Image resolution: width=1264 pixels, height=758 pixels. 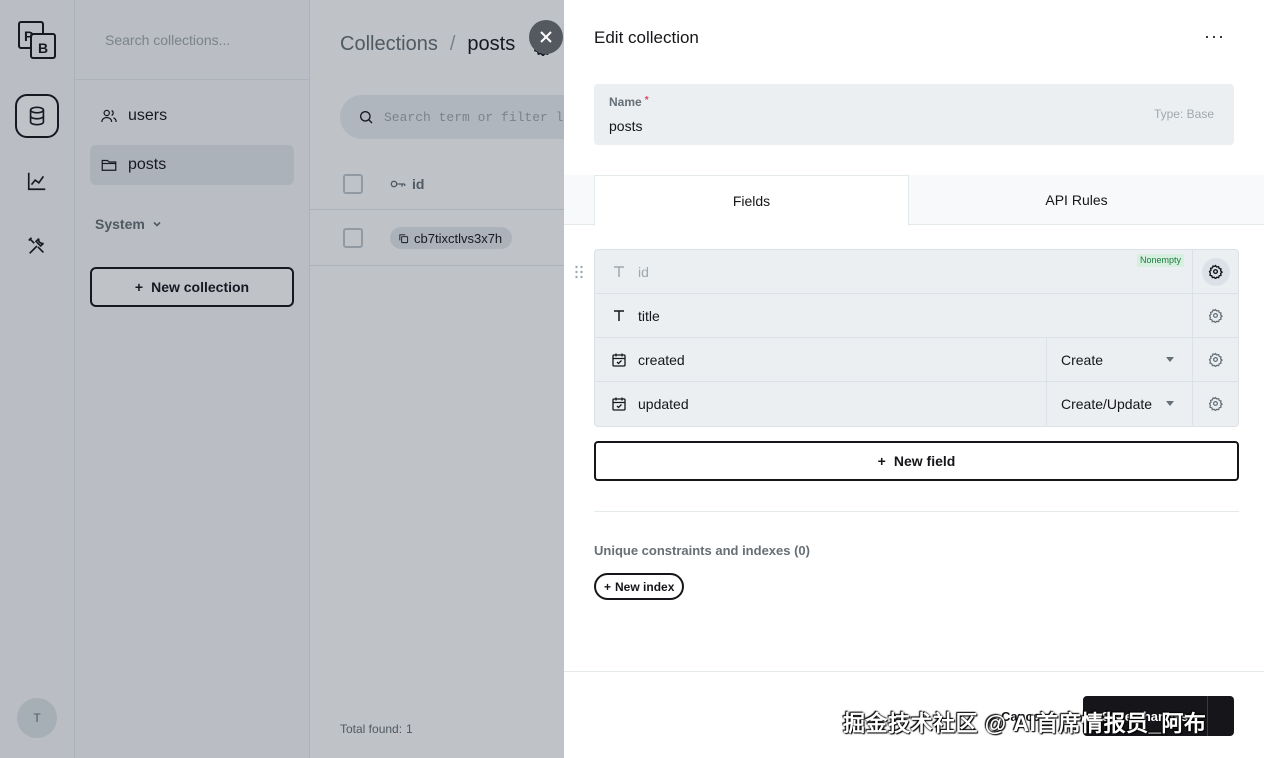 What do you see at coordinates (924, 461) in the screenshot?
I see `new-field-label: New field` at bounding box center [924, 461].